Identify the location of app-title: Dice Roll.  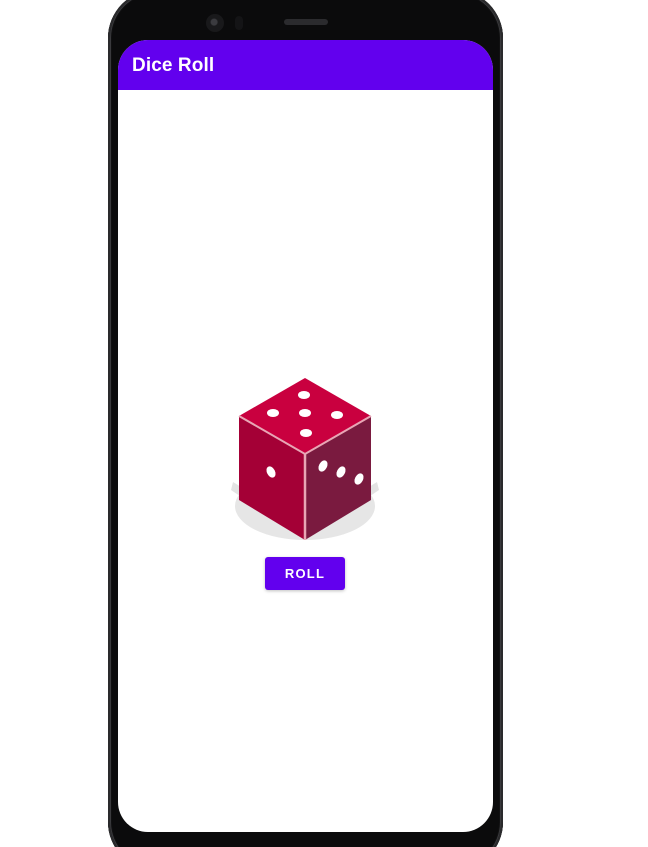
(173, 65).